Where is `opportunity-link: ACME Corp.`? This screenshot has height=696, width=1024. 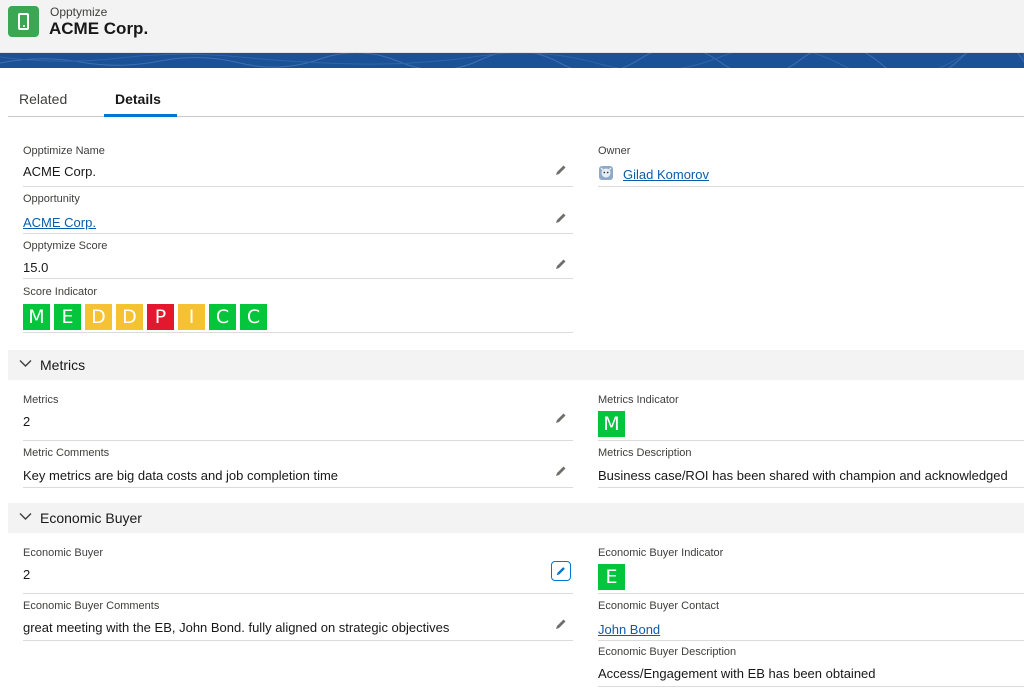 opportunity-link: ACME Corp. is located at coordinates (59, 222).